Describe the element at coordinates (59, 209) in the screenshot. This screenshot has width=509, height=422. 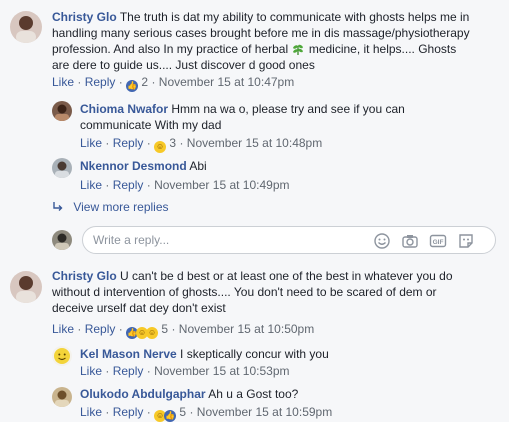
I see `reply-arrow-icon` at that location.